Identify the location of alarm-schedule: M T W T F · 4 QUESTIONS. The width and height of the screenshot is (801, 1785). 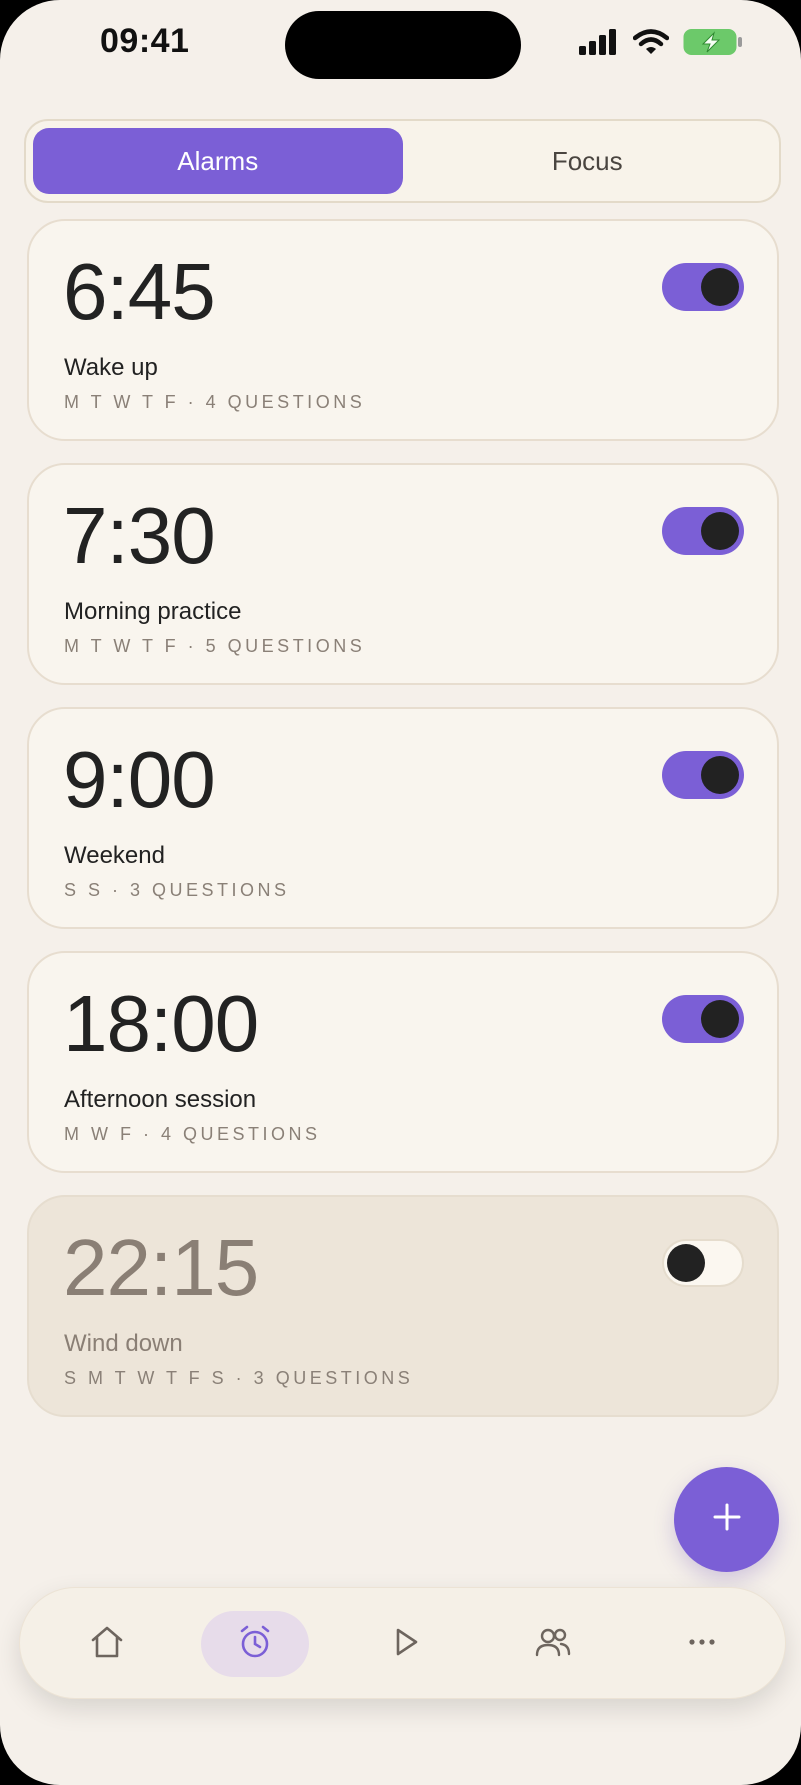
(215, 402).